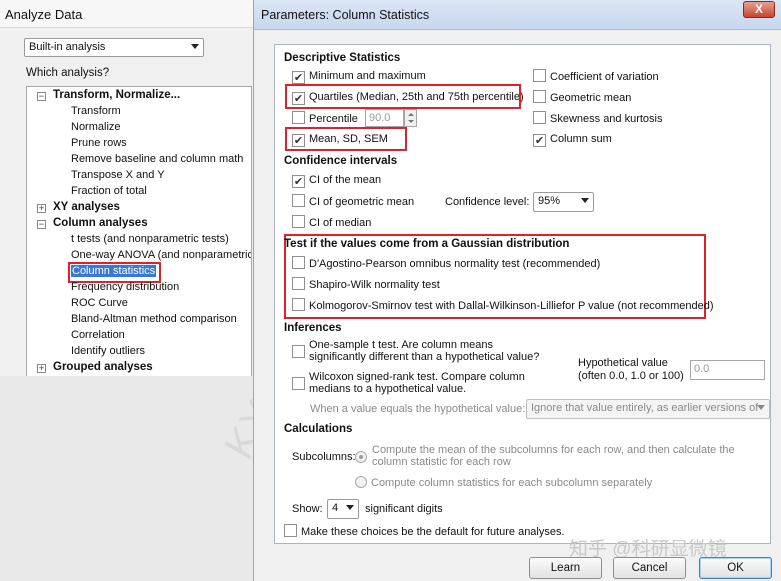 The image size is (781, 581). I want to click on tree-item-column-statistics: Column statistics, so click(114, 272).